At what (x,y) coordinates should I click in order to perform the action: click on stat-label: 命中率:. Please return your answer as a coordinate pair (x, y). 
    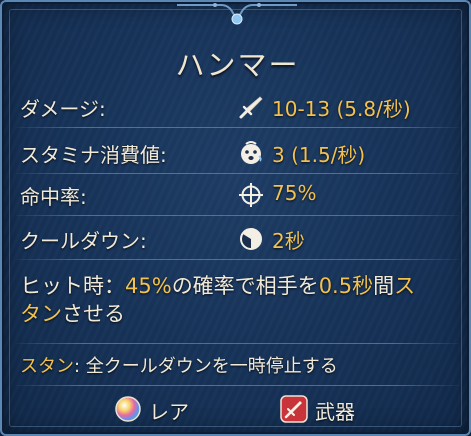
    Looking at the image, I should click on (53, 197).